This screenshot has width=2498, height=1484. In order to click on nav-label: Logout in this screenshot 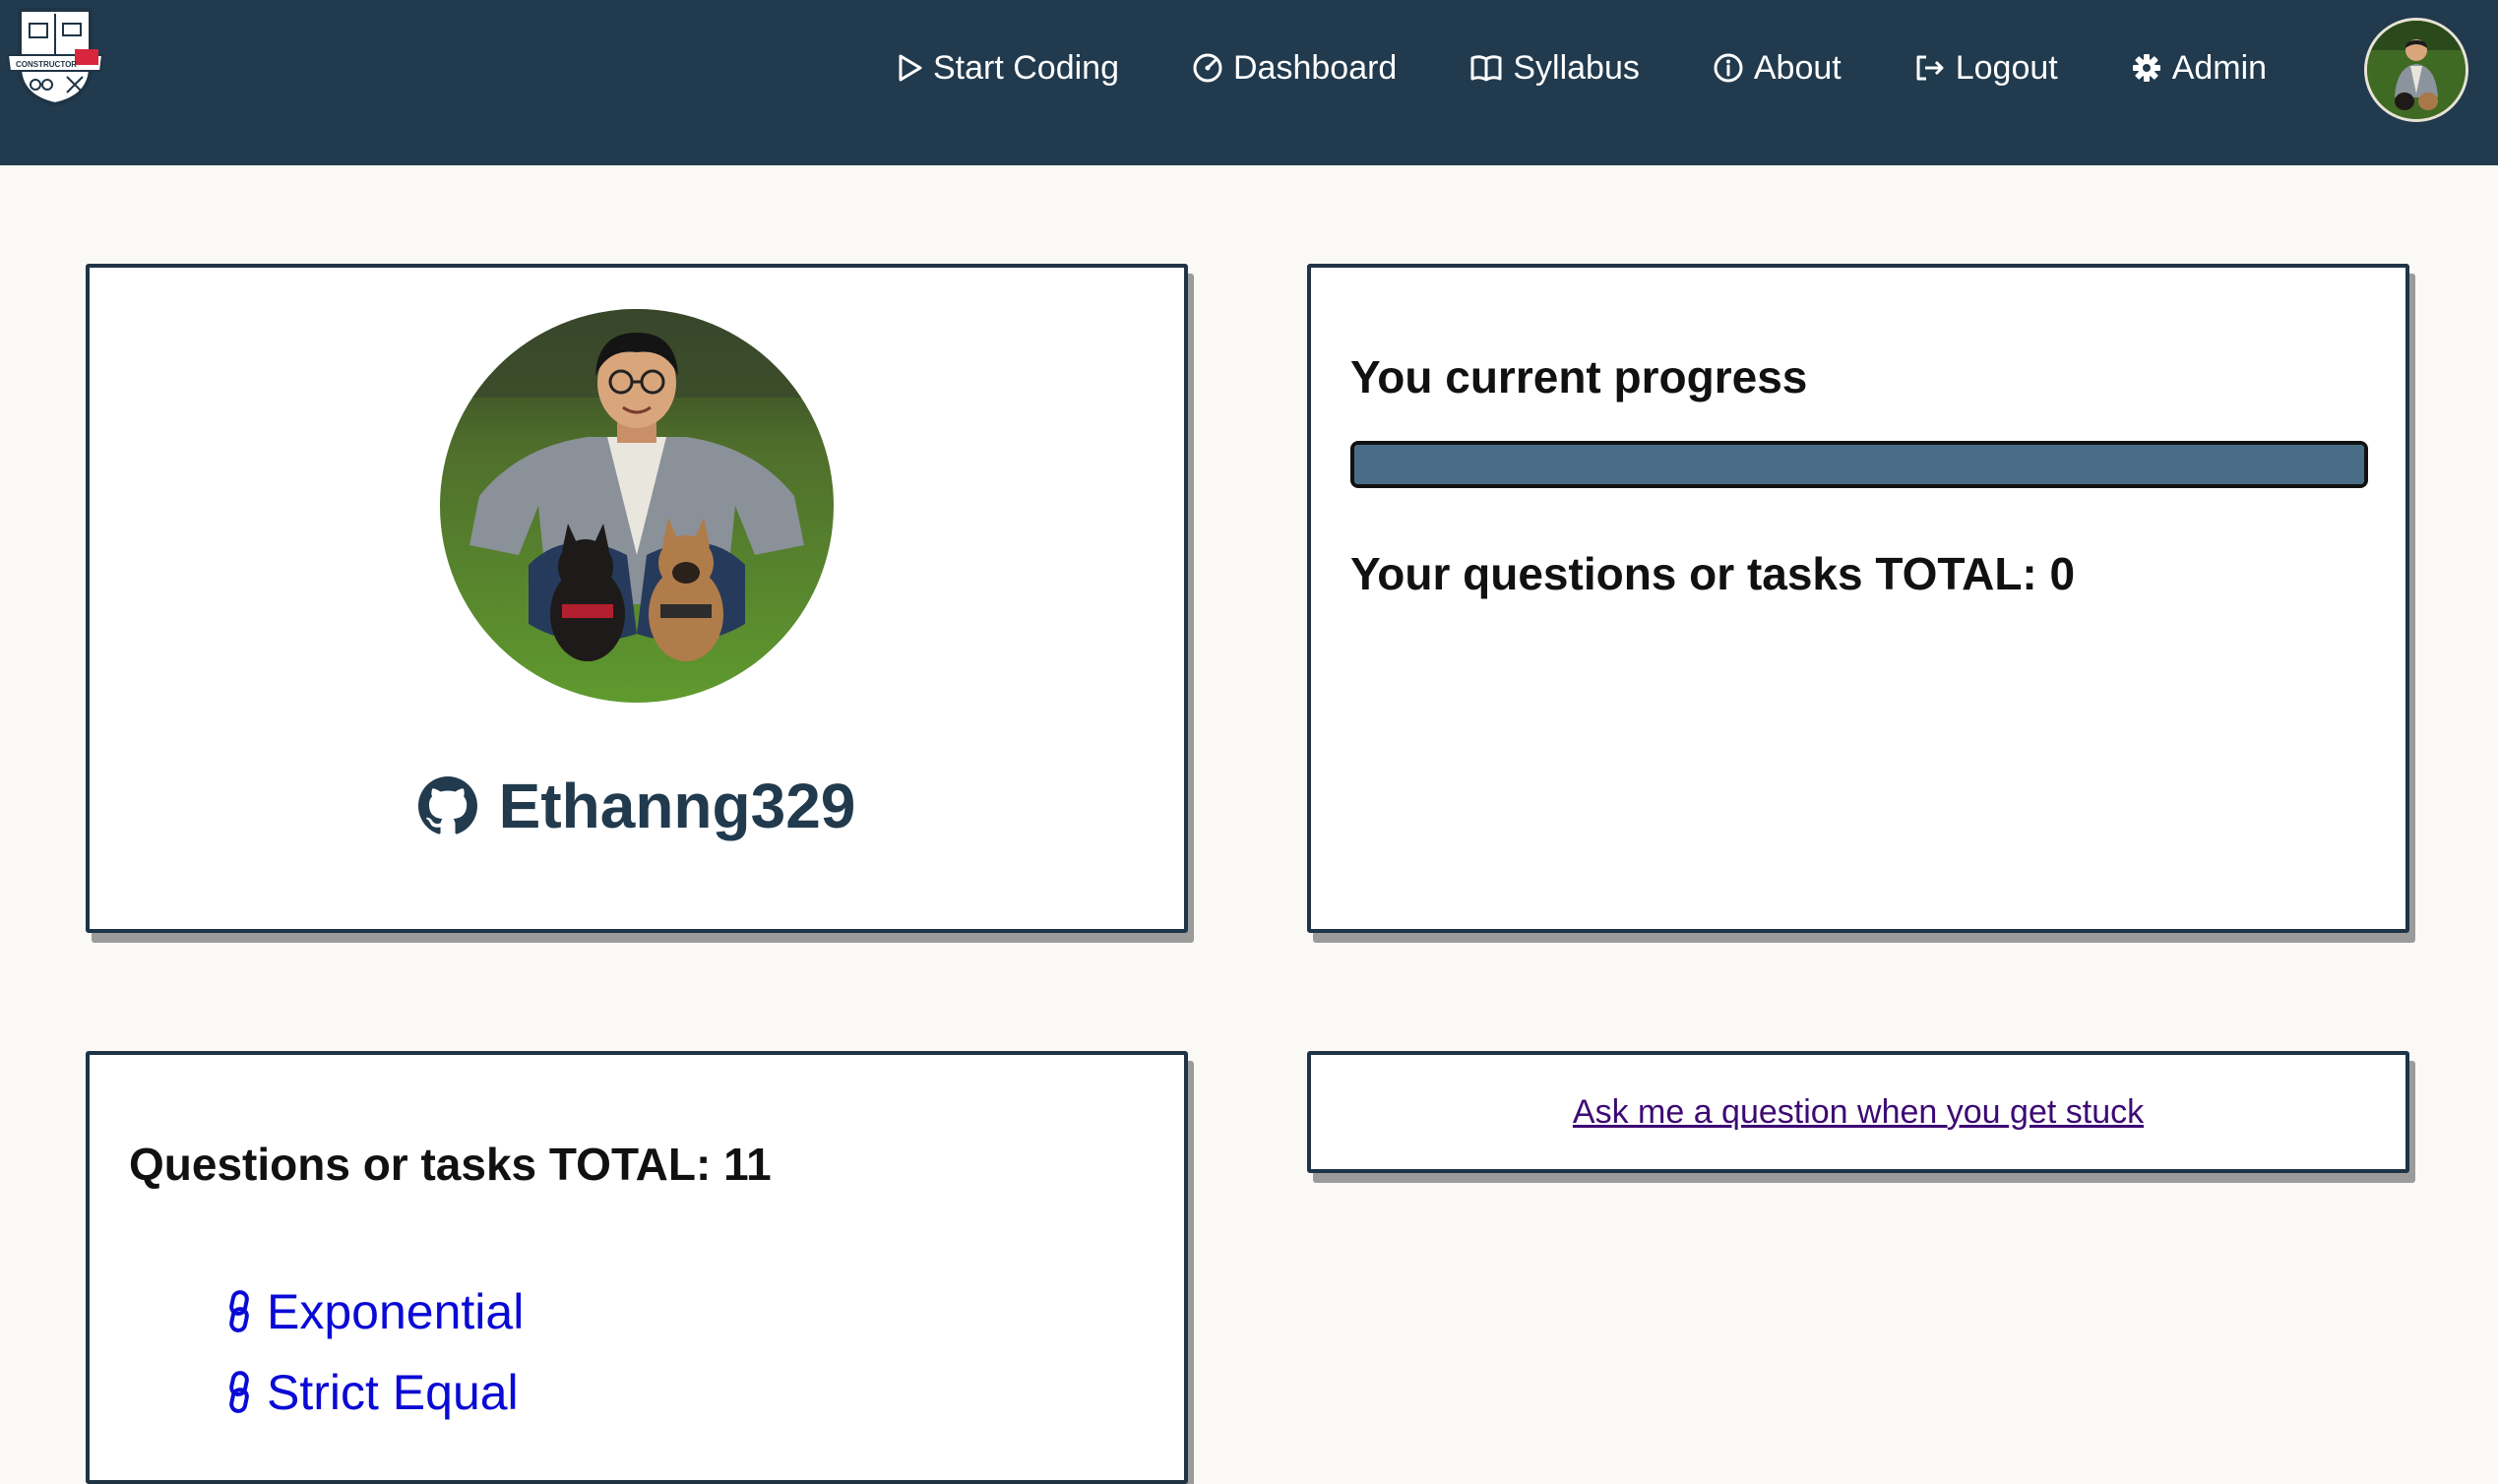, I will do `click(2006, 68)`.